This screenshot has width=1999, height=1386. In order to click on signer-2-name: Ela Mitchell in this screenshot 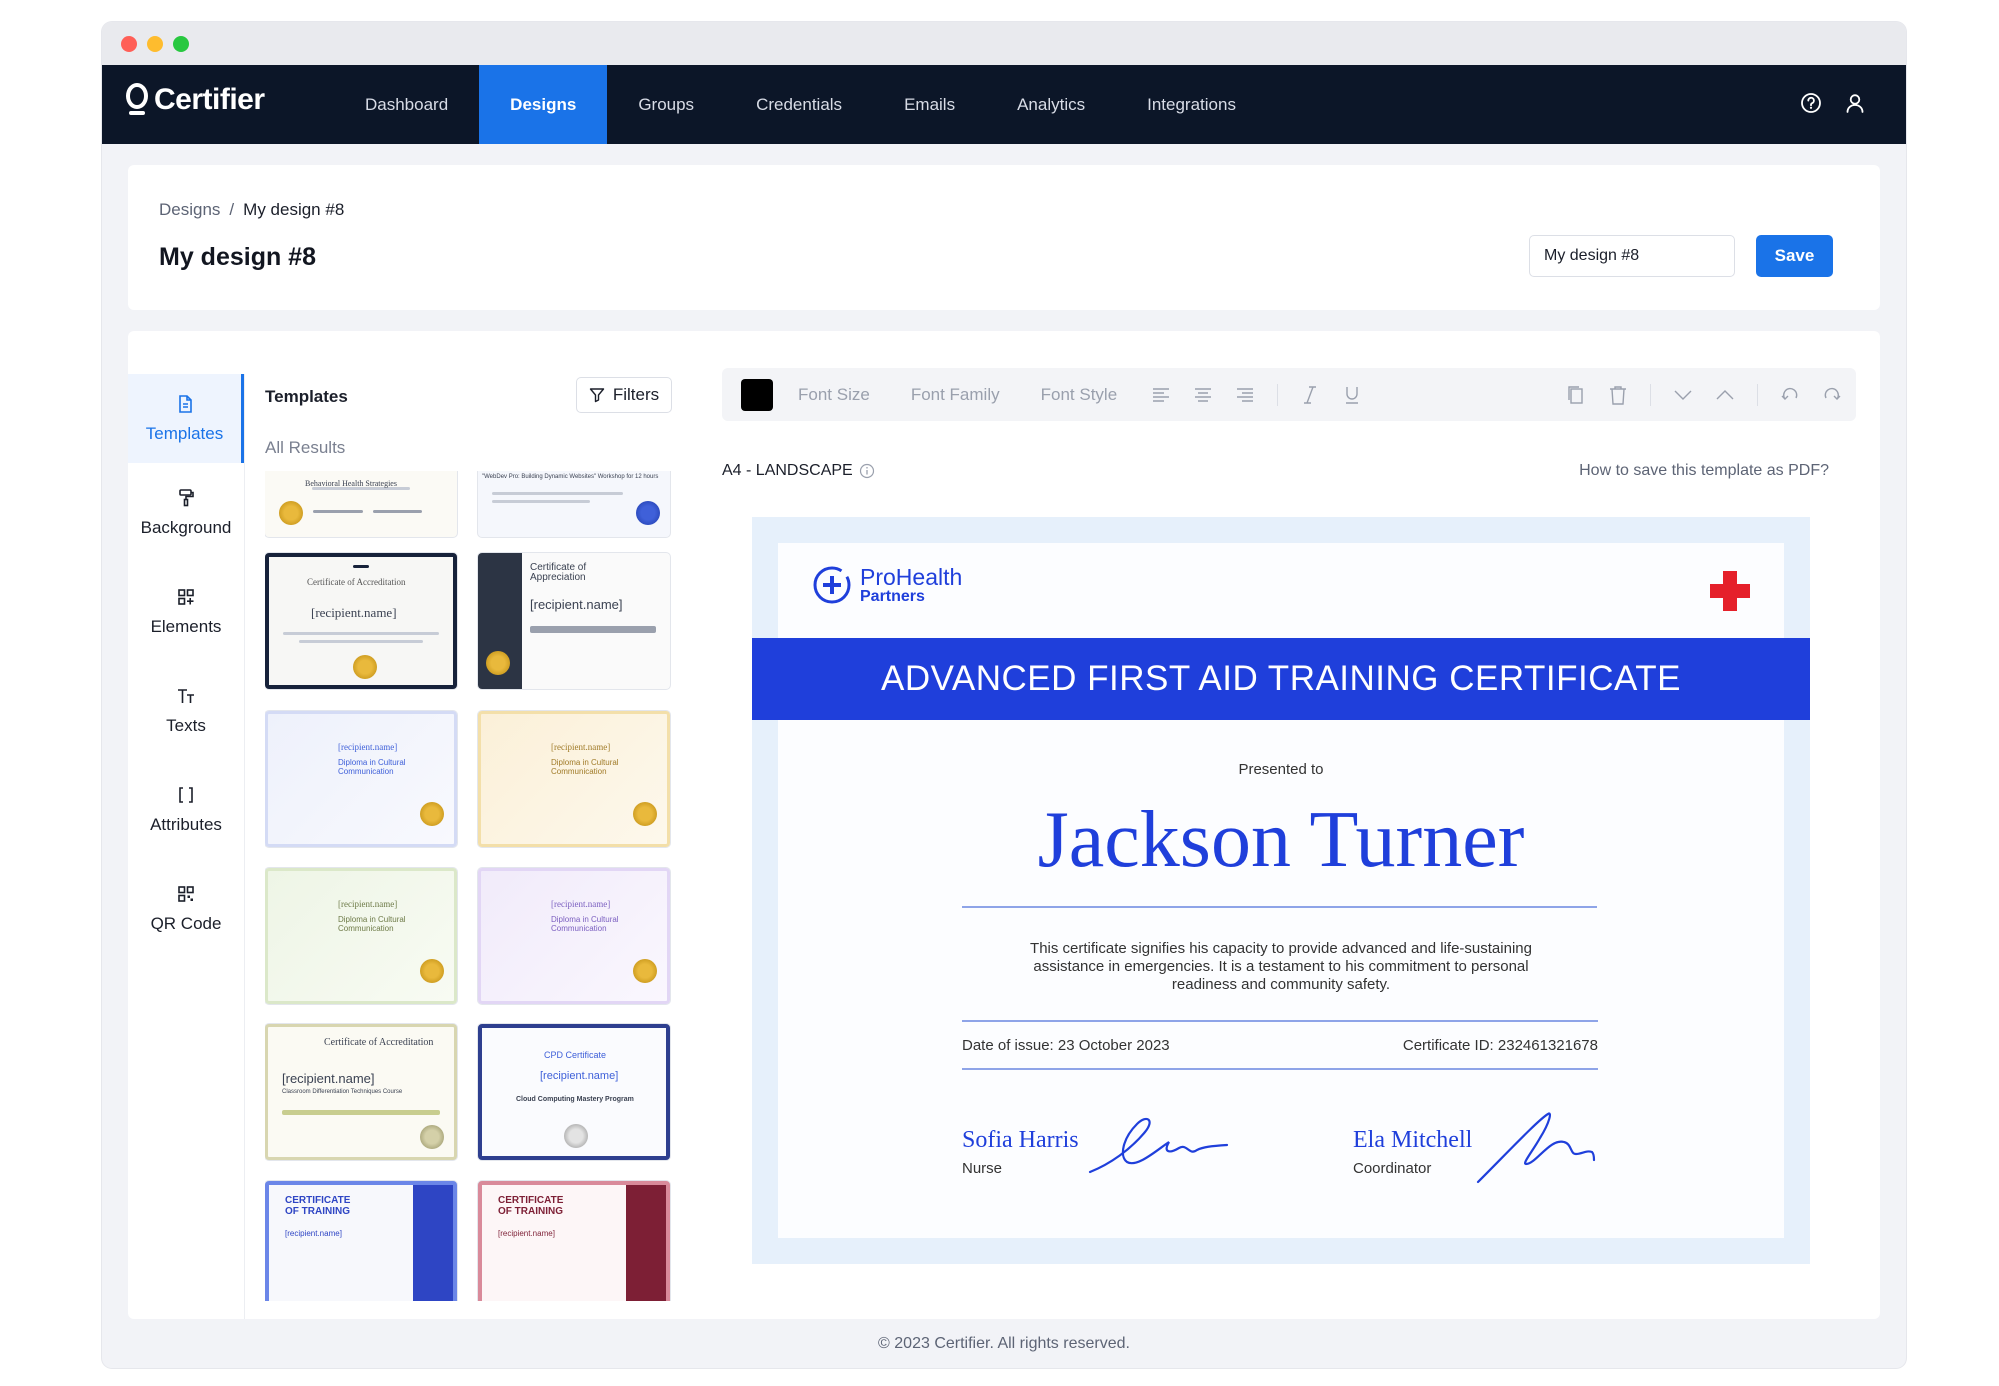, I will do `click(1413, 1140)`.